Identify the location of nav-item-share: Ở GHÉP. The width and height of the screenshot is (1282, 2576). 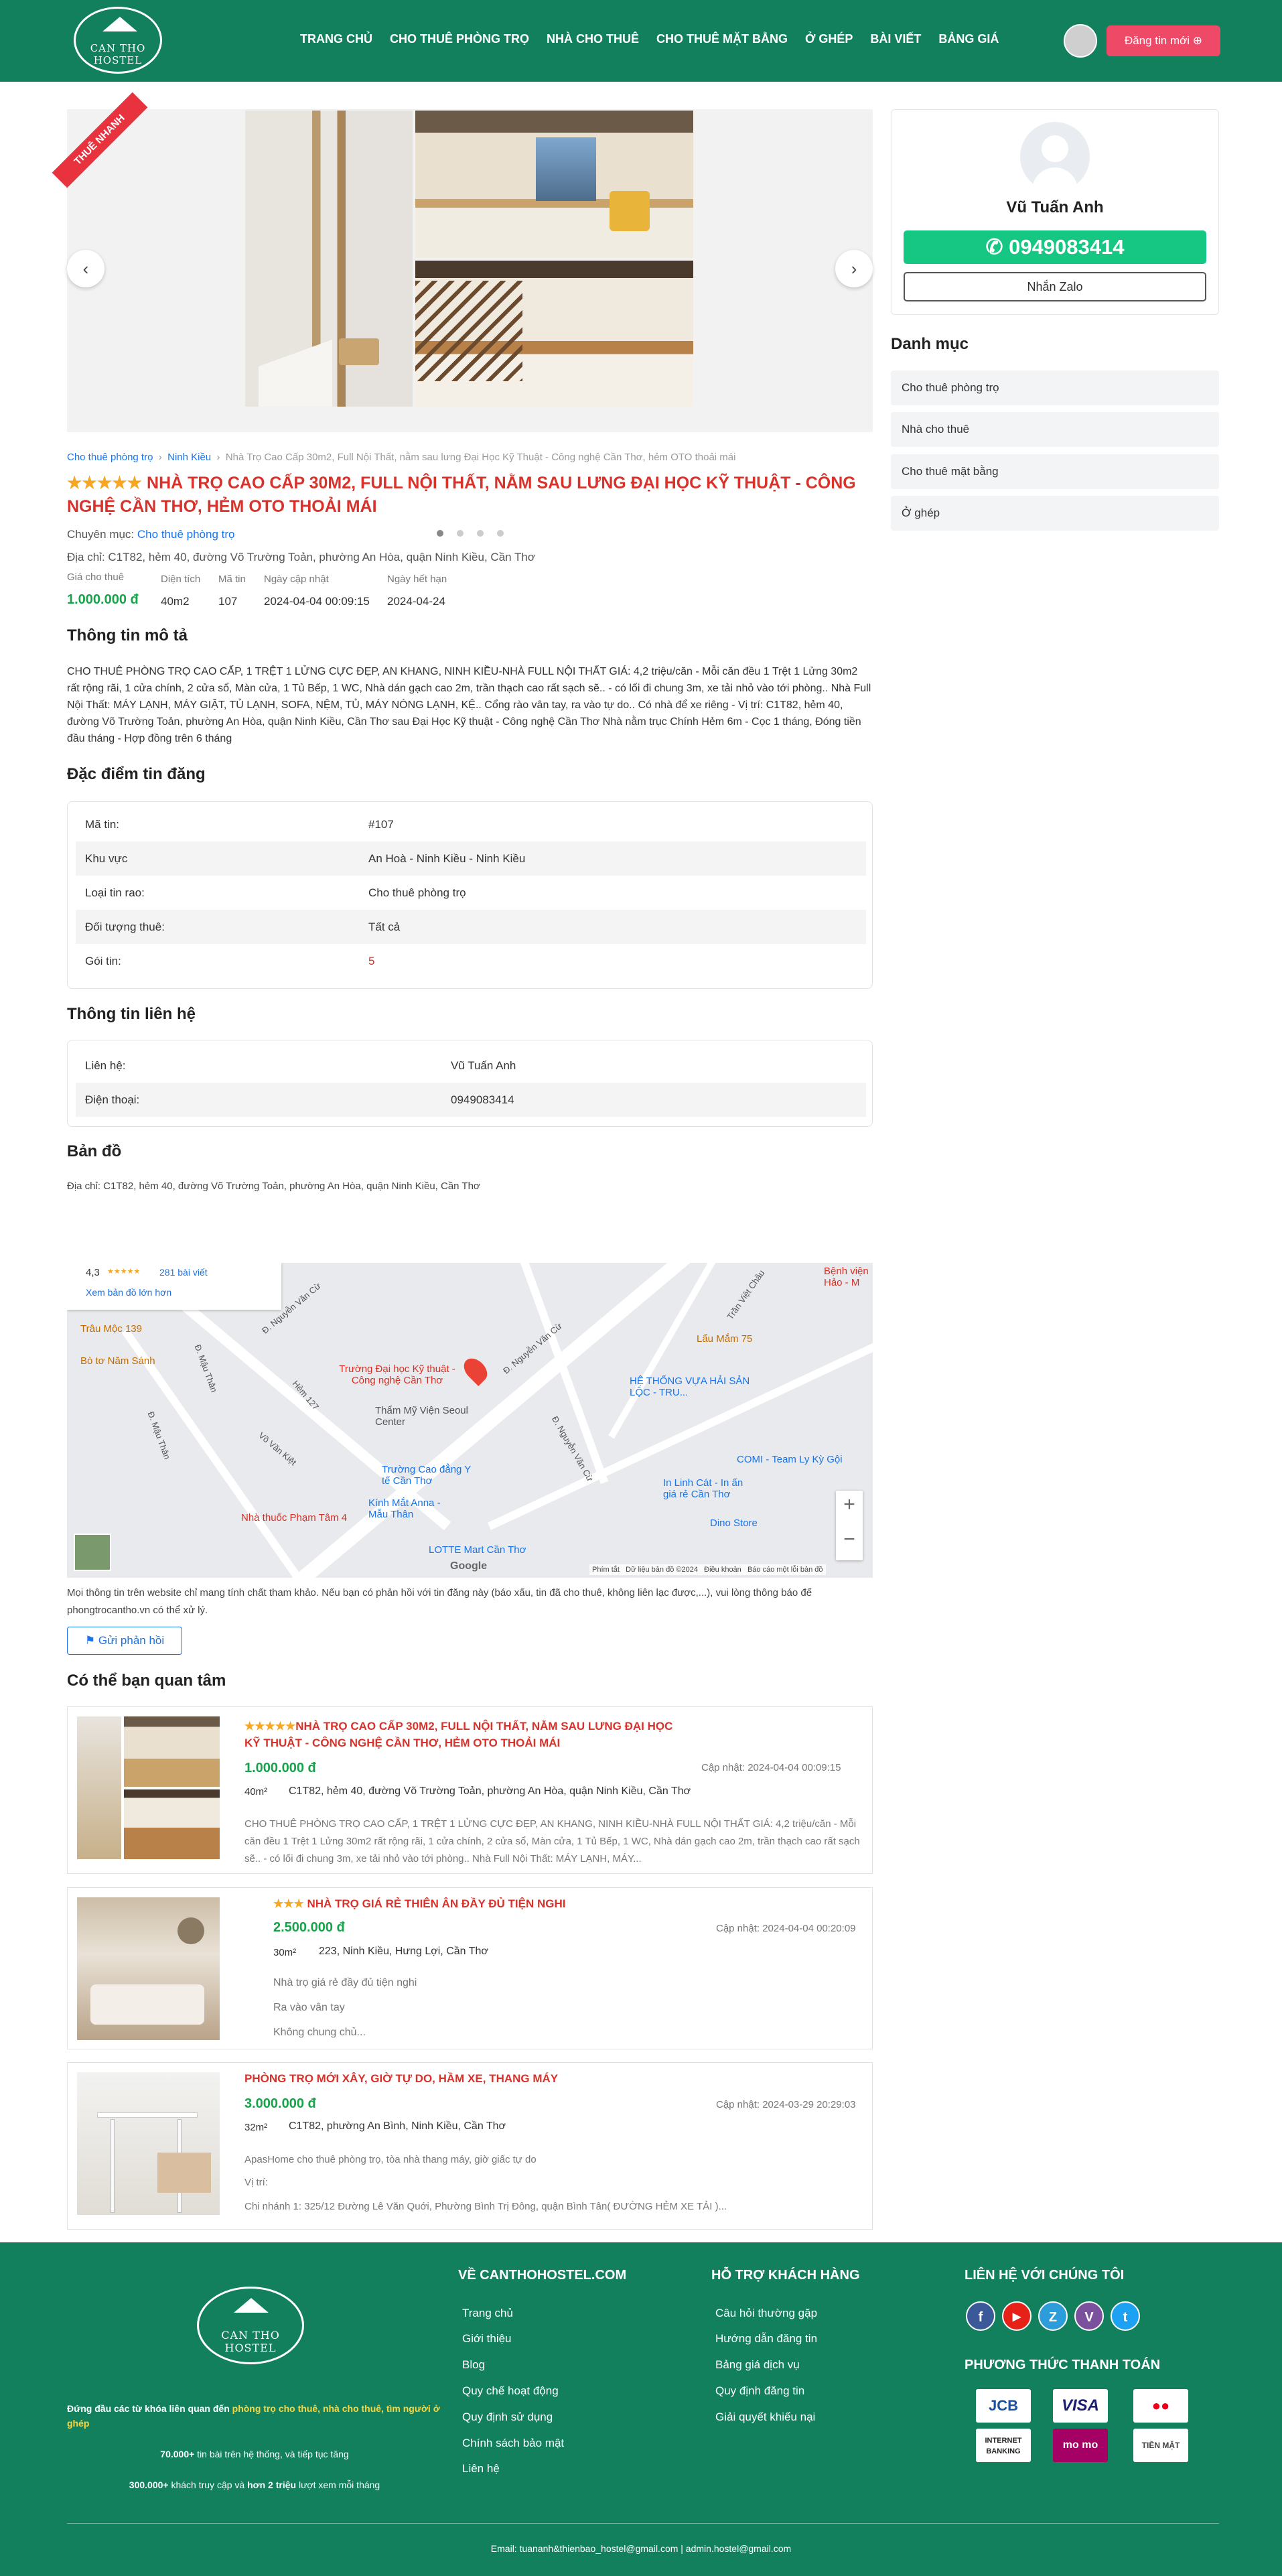
(829, 39).